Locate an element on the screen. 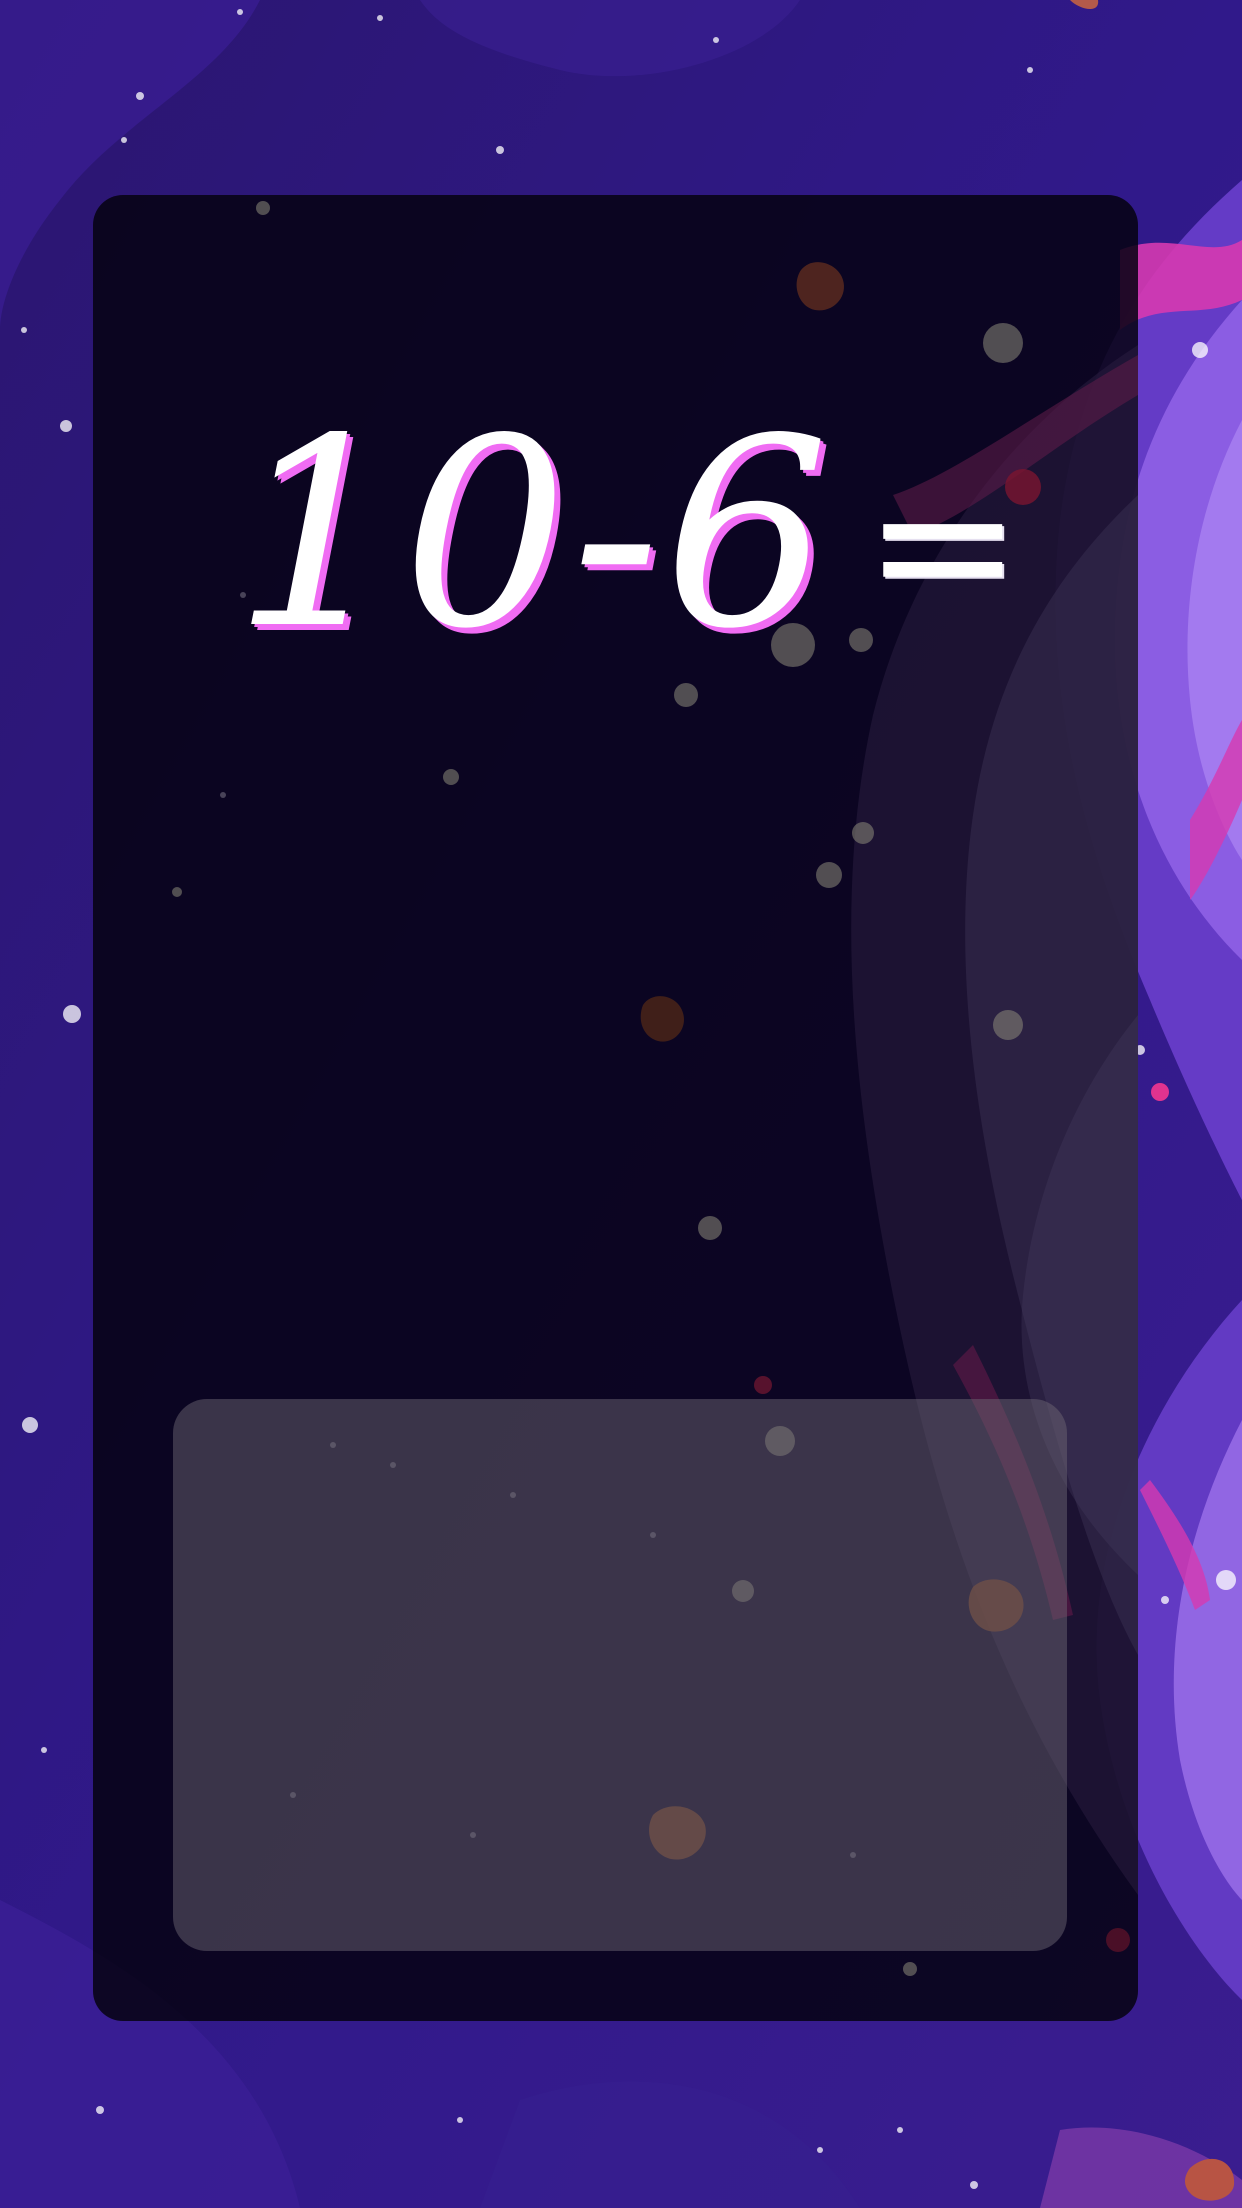 This screenshot has width=1242, height=2208. equation-left-operand: 10 is located at coordinates (402, 535).